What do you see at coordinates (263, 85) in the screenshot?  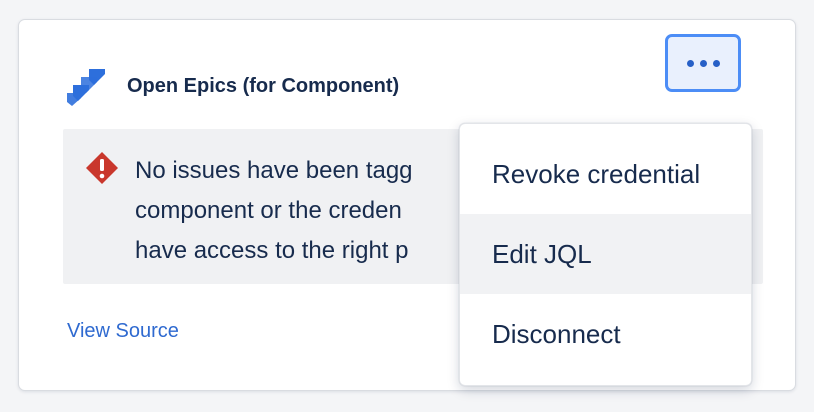 I see `card-title: Open Epics (for Component)` at bounding box center [263, 85].